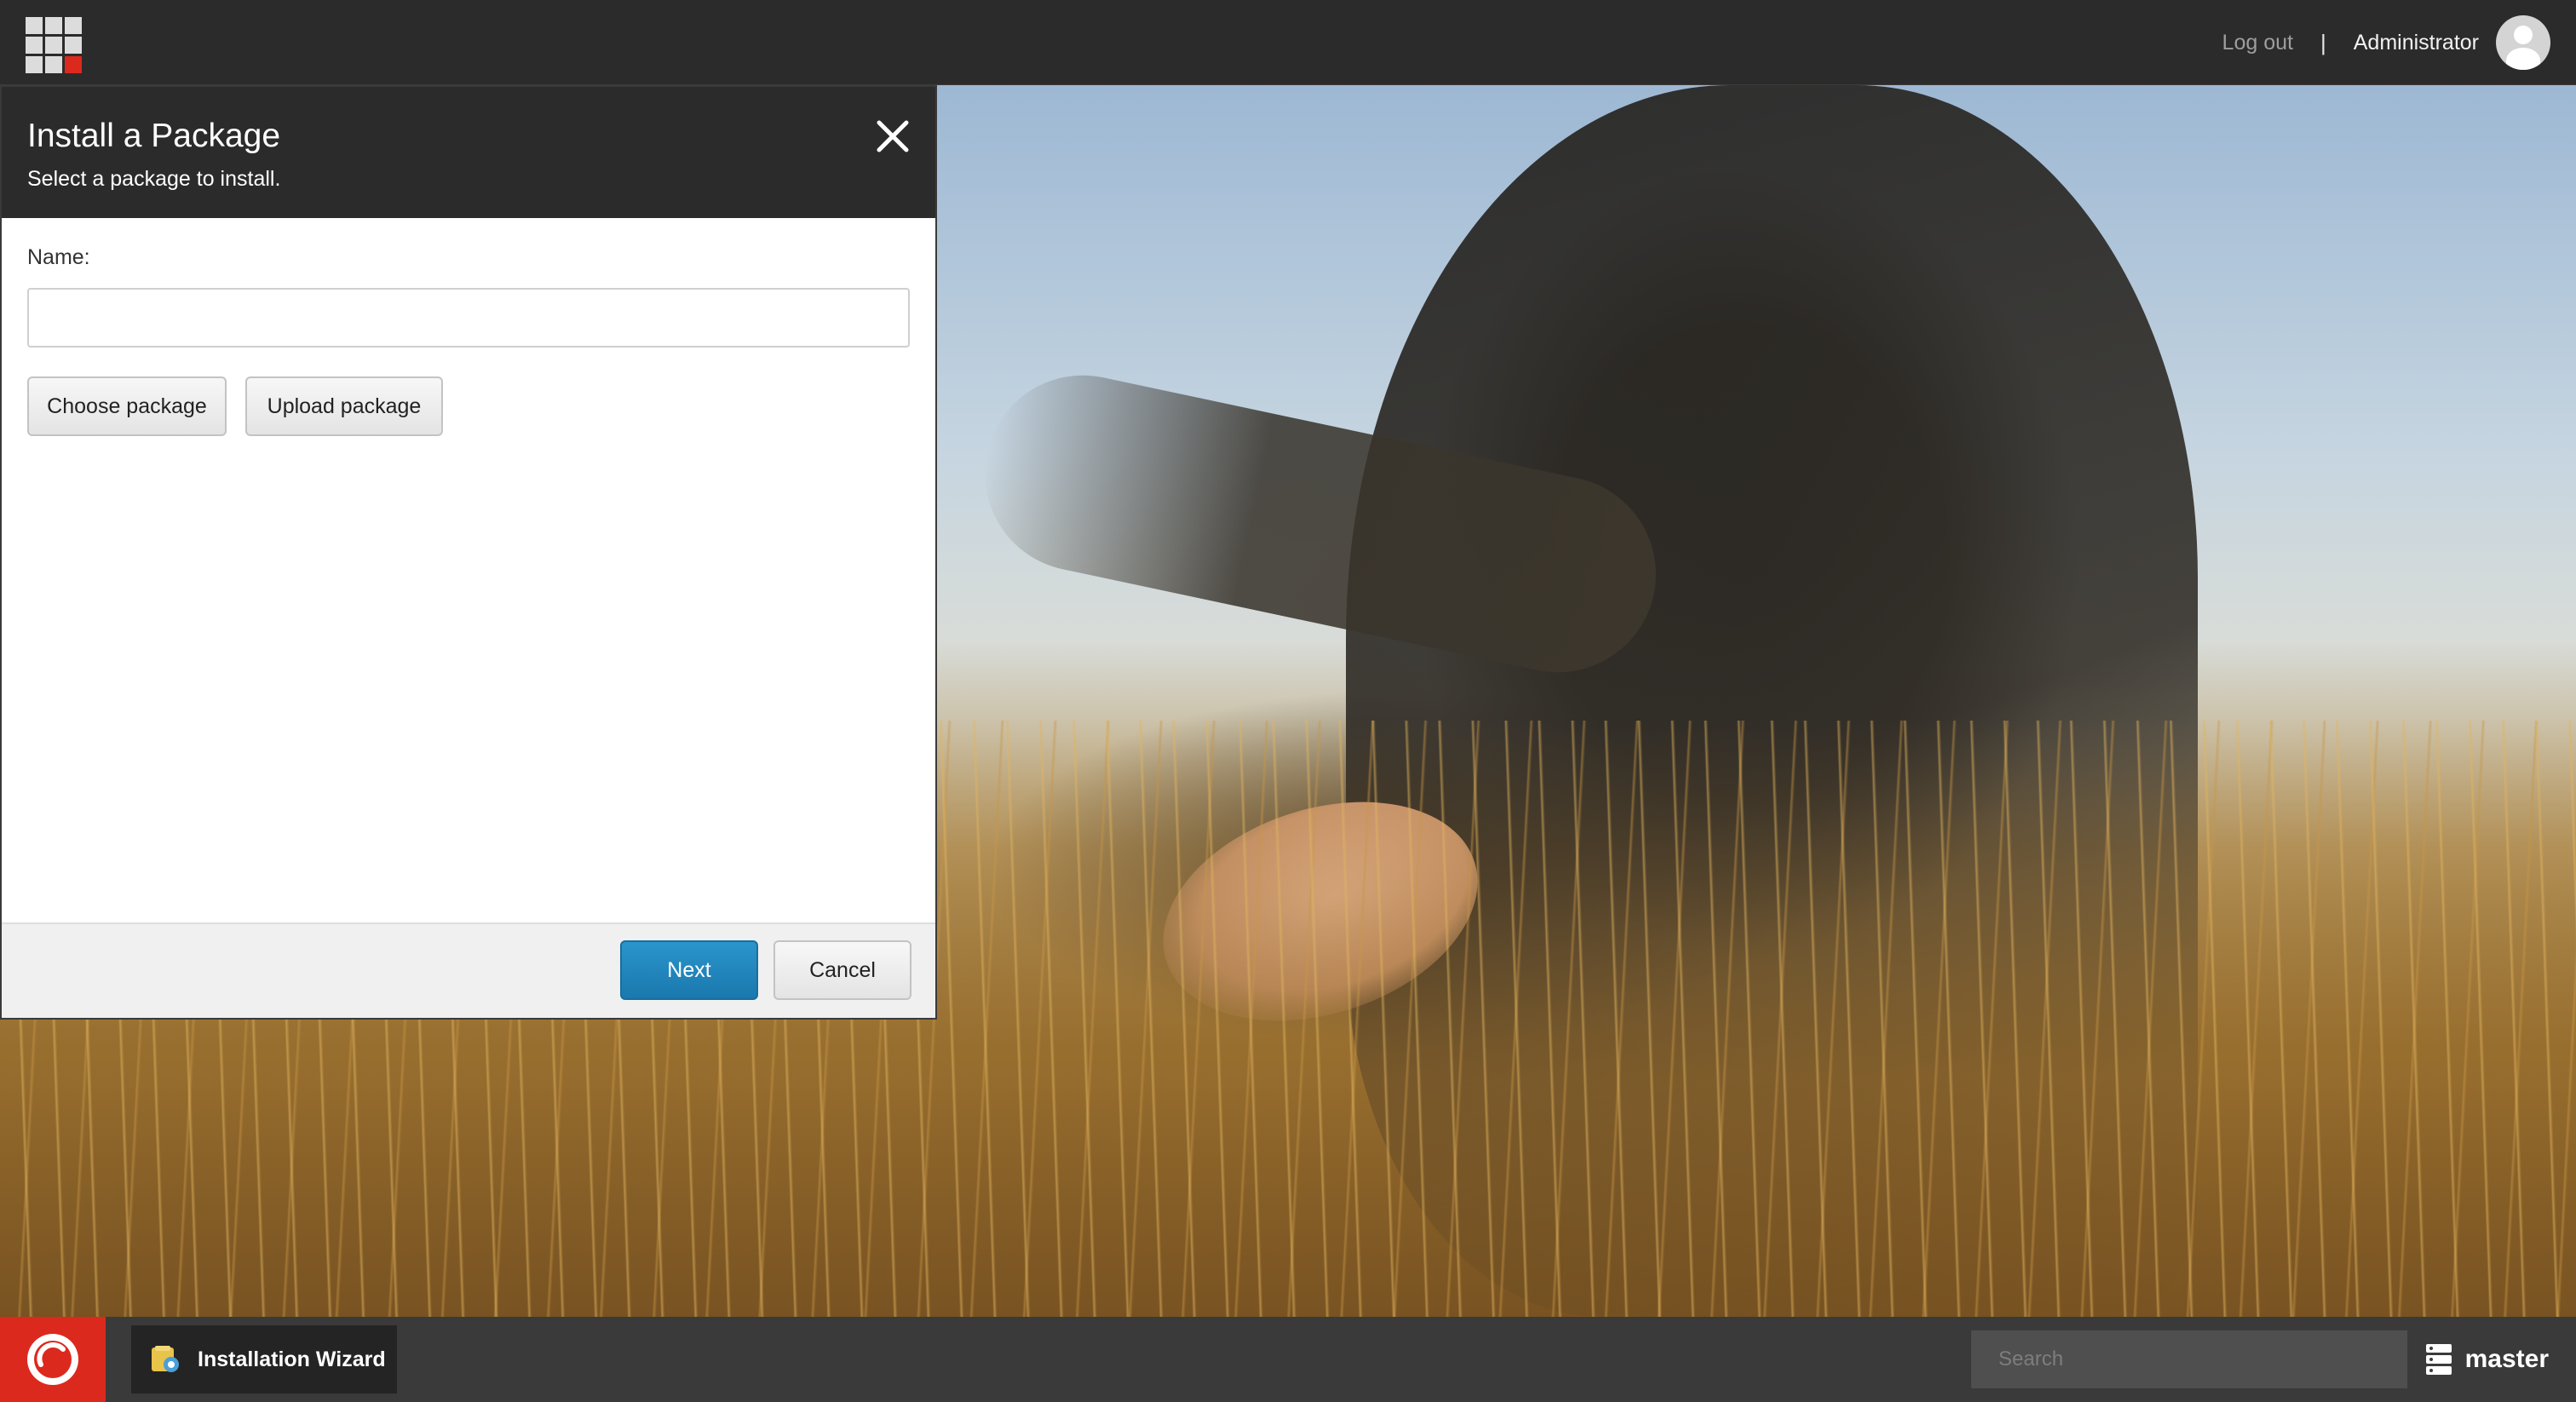  I want to click on taskbar-item-installation-wizard: Installation Wizard, so click(264, 1359).